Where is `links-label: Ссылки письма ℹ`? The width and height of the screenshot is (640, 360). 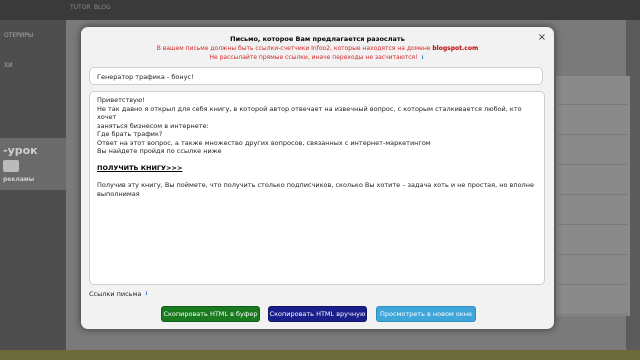
links-label: Ссылки письма ℹ is located at coordinates (119, 294).